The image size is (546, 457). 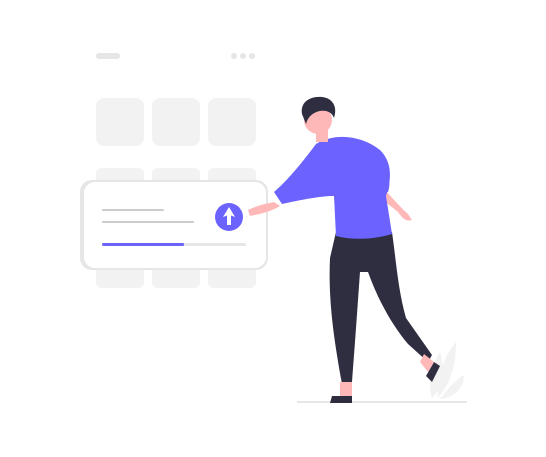 I want to click on person-legs, so click(x=380, y=308).